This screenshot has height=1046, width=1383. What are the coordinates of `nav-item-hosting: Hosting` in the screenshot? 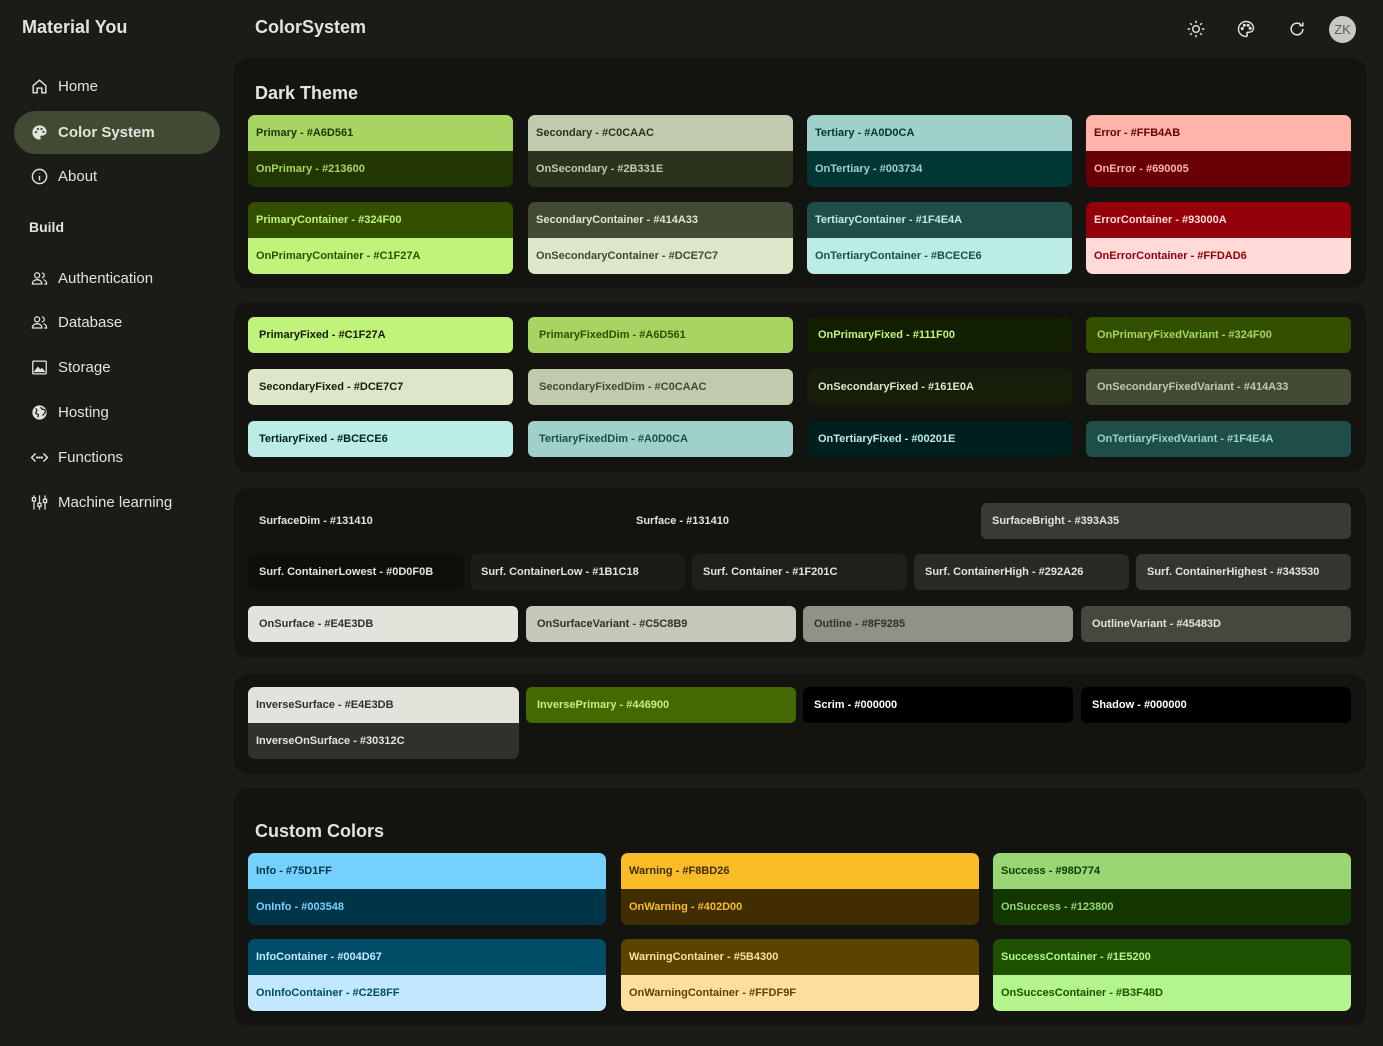 It's located at (117, 412).